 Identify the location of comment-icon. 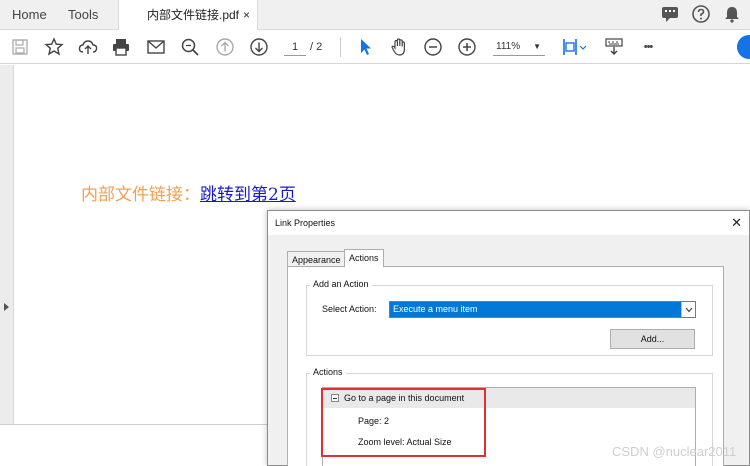
(671, 15).